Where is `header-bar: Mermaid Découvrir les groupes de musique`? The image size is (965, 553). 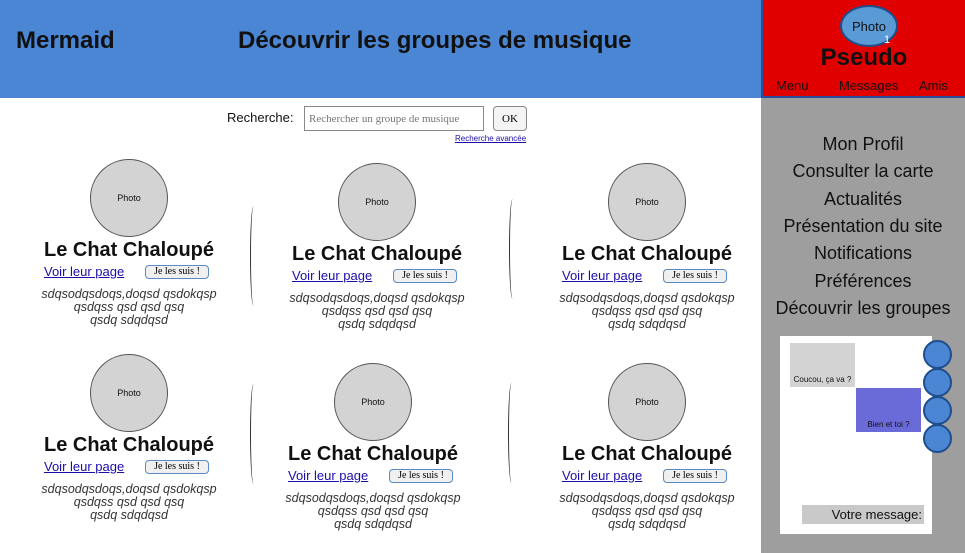 header-bar: Mermaid Découvrir les groupes de musique is located at coordinates (381, 49).